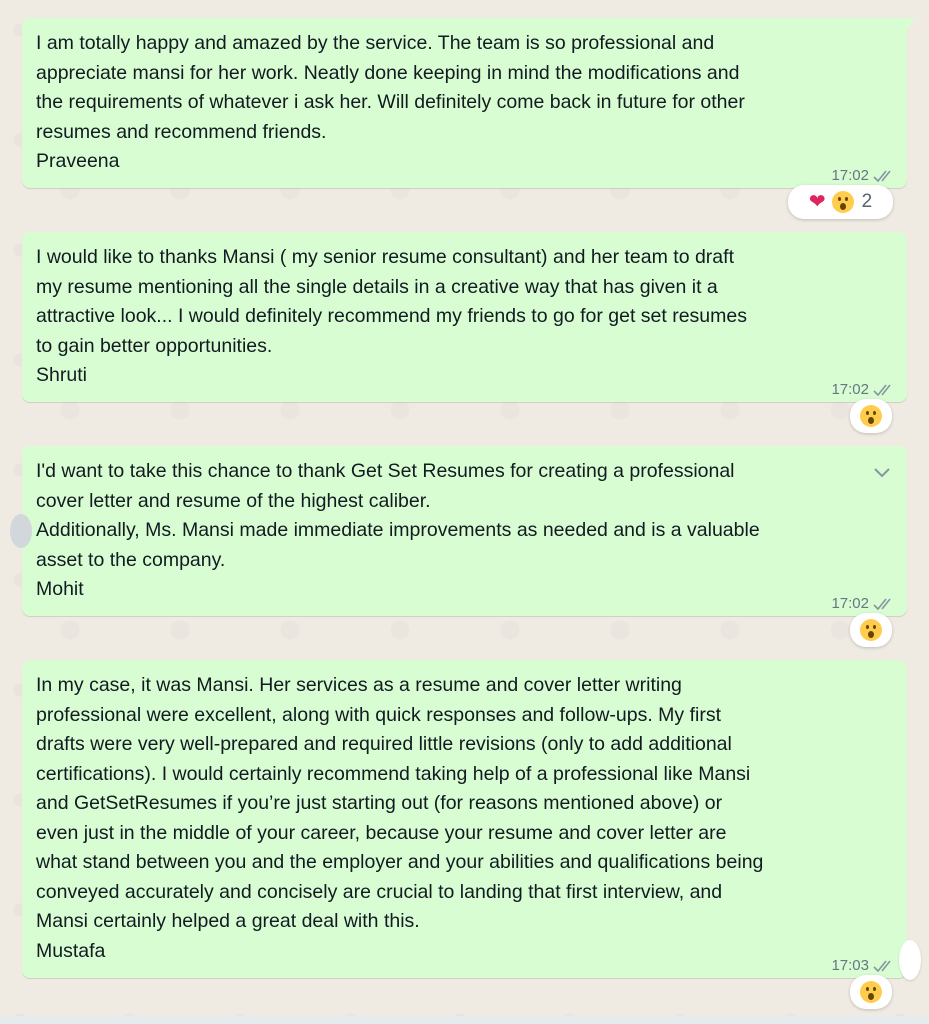  I want to click on reaction-count: 2, so click(867, 201).